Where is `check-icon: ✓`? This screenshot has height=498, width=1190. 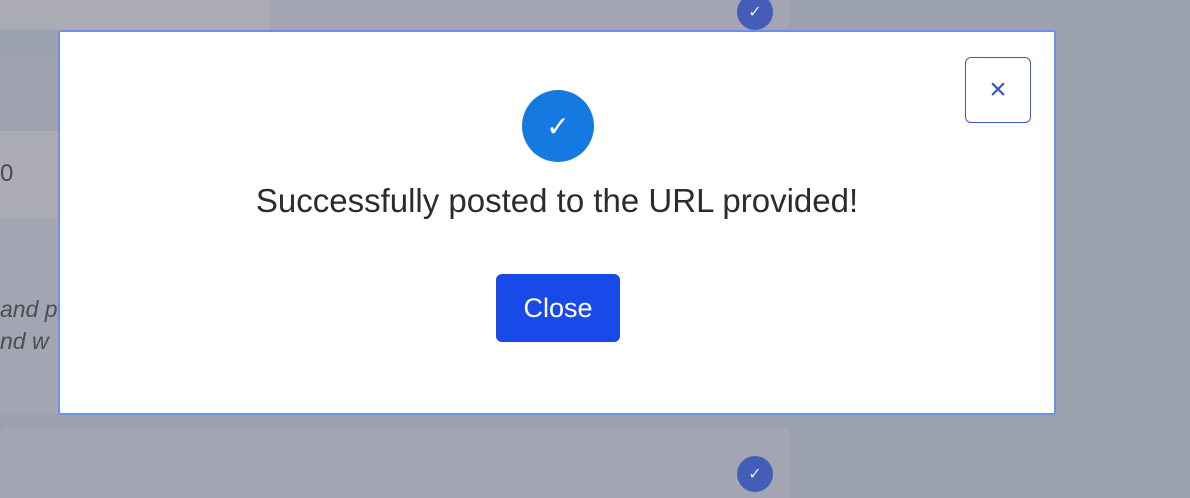
check-icon: ✓ is located at coordinates (558, 126).